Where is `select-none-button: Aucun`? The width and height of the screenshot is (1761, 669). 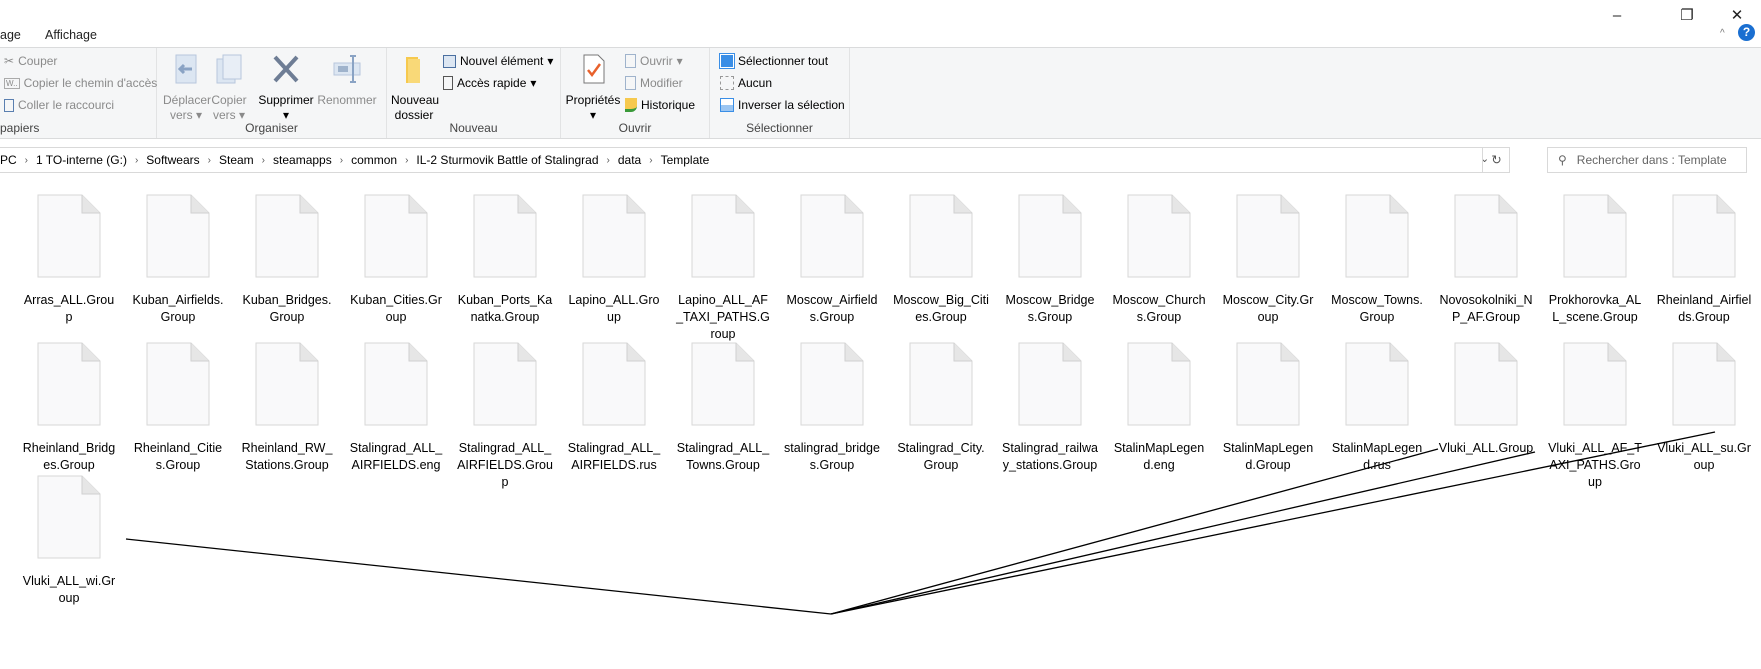
select-none-button: Aucun is located at coordinates (746, 83).